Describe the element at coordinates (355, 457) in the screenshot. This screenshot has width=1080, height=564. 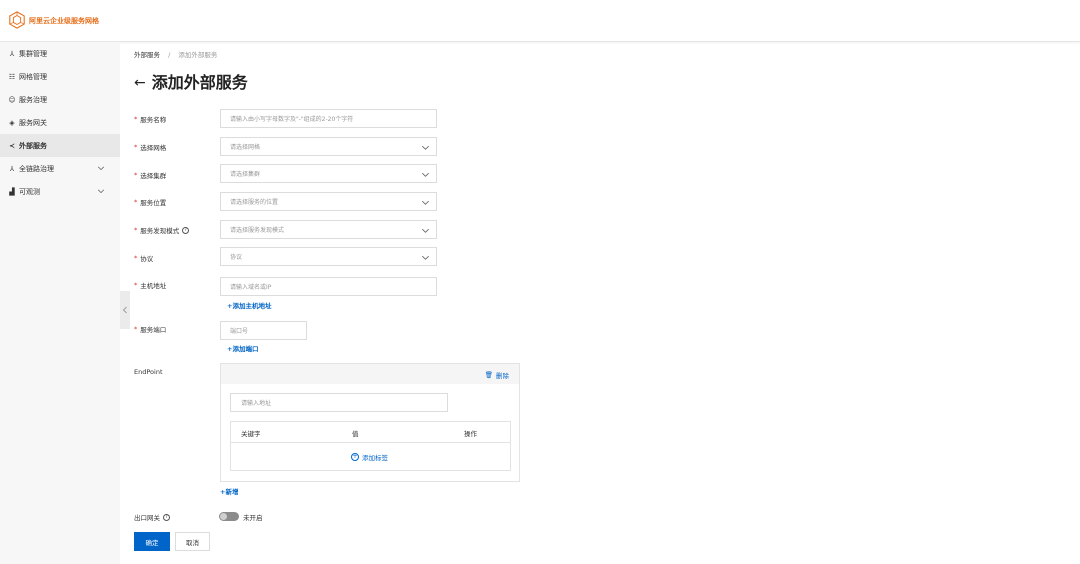
I see `plus-circle-icon: +` at that location.